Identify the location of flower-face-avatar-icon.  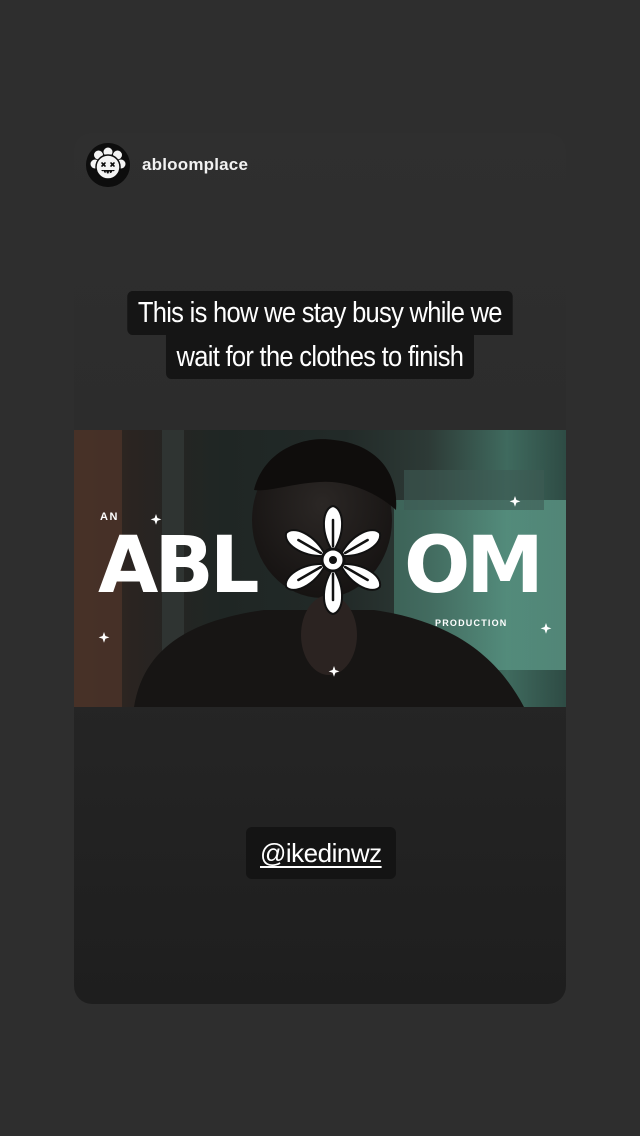
(108, 165).